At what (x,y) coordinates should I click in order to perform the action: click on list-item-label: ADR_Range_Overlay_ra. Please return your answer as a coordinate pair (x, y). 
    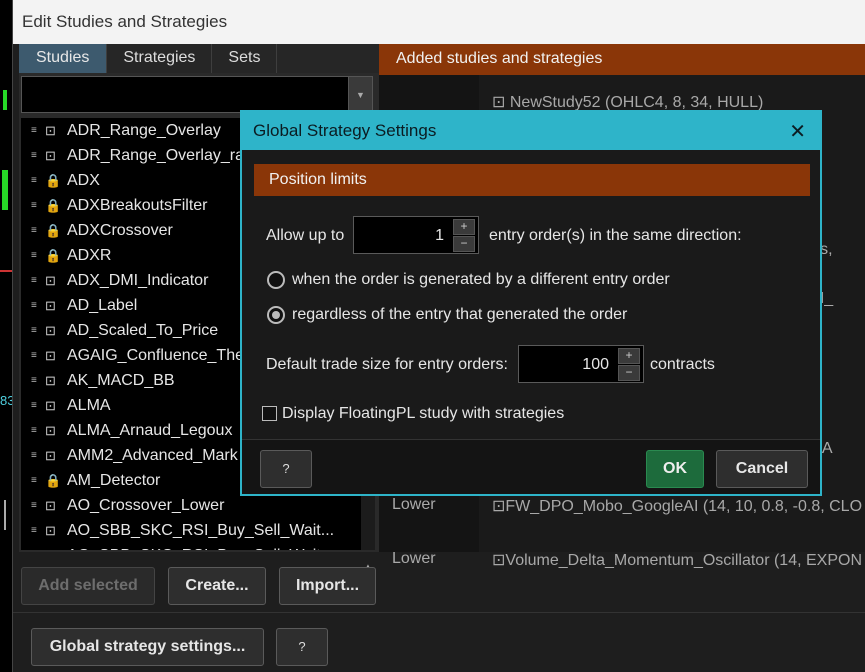
    Looking at the image, I should click on (155, 155).